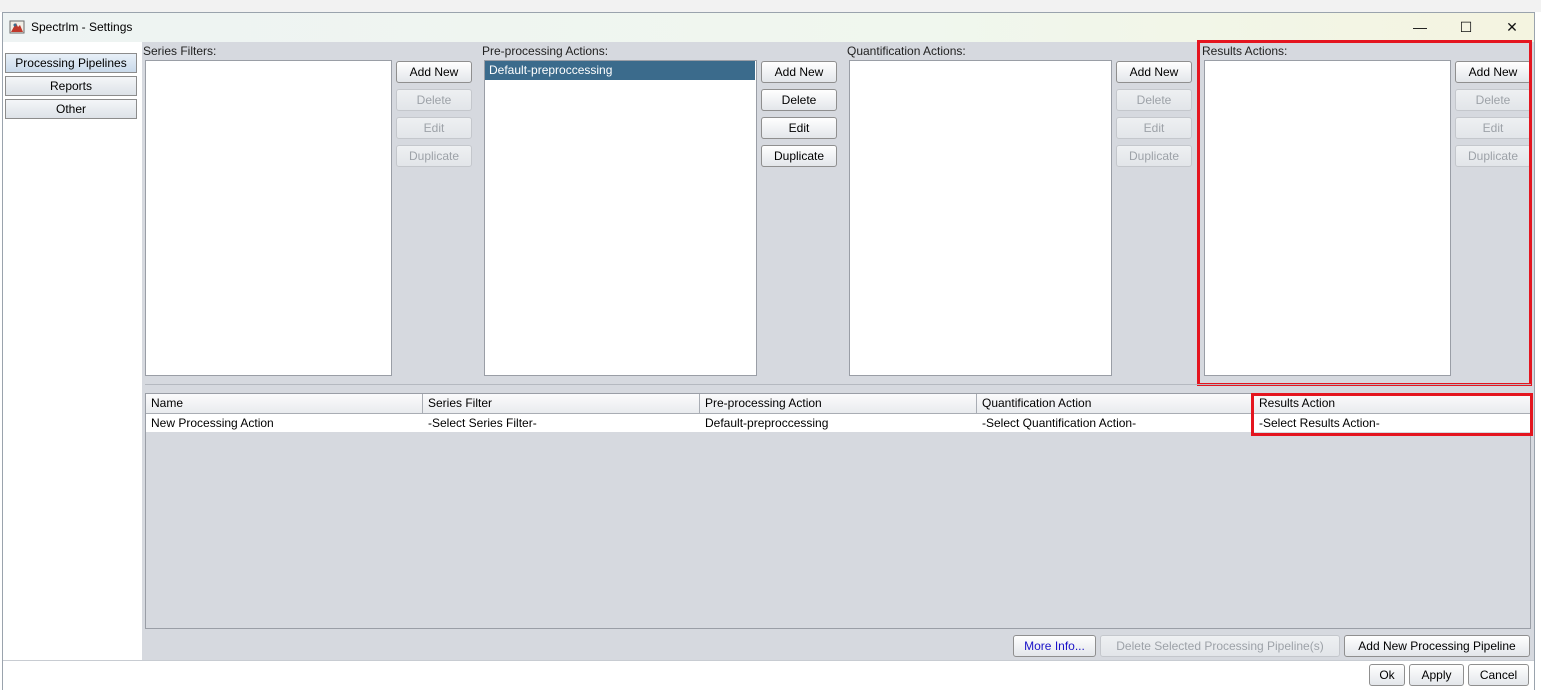 This screenshot has height=691, width=1541. I want to click on preprocessing-duplicate-button: Duplicate, so click(799, 156).